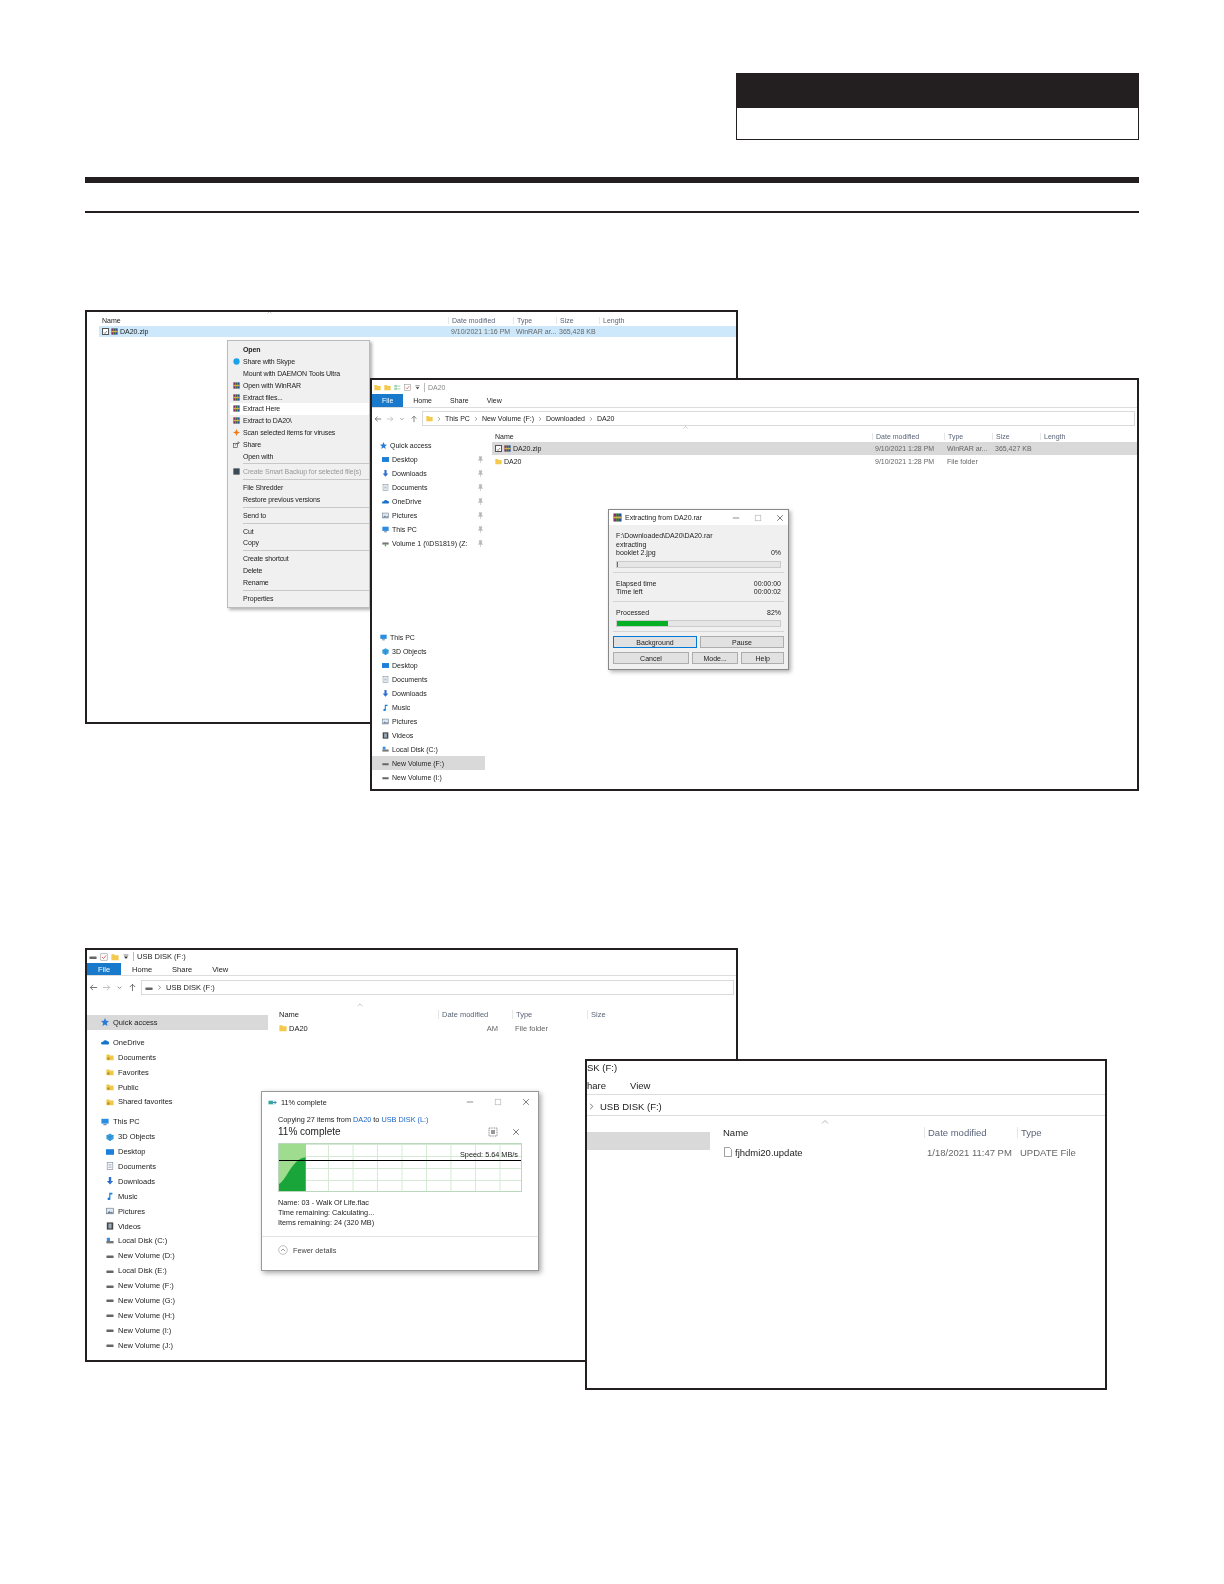  I want to click on table-cell-text: 1/18/2021 11:47 PM, so click(969, 1152).